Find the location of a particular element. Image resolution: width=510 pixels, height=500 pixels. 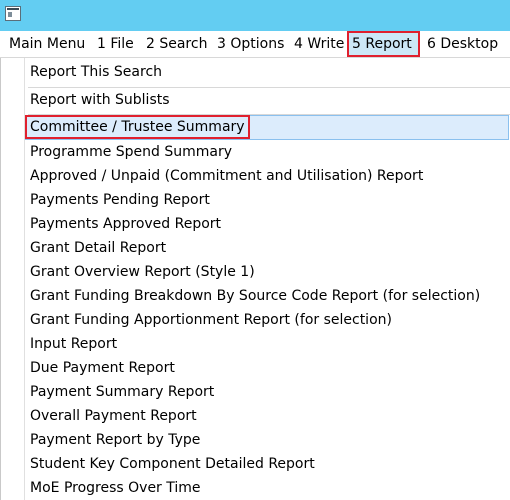

menu-item-grant-overview-report: Grant Overview Report (Style 1) is located at coordinates (267, 272).